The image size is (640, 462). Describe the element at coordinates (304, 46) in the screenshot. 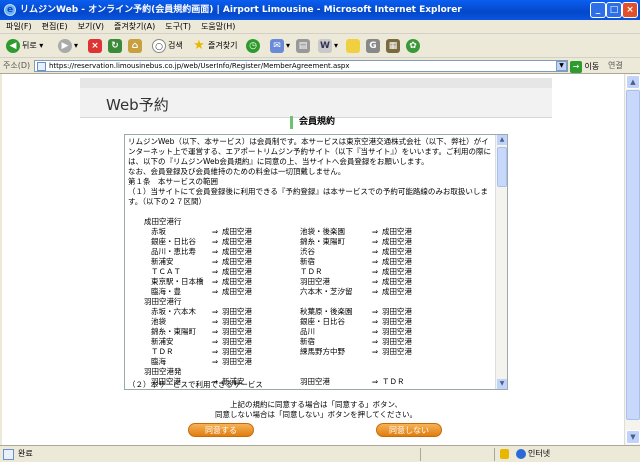

I see `print-button: ▤` at that location.